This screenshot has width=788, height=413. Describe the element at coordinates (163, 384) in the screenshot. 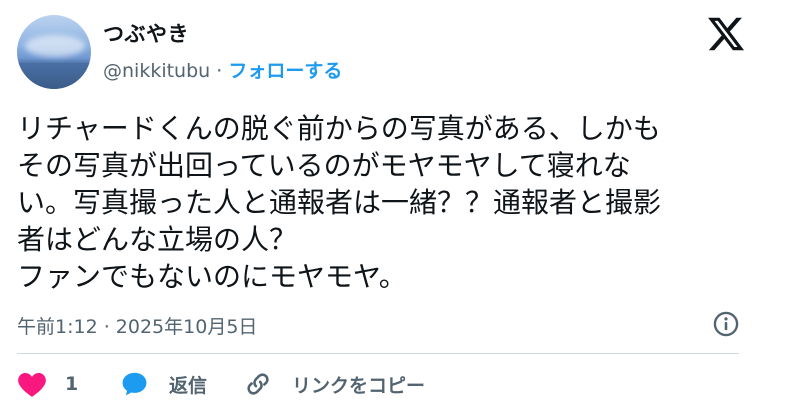

I see `reply-button: 返信` at that location.